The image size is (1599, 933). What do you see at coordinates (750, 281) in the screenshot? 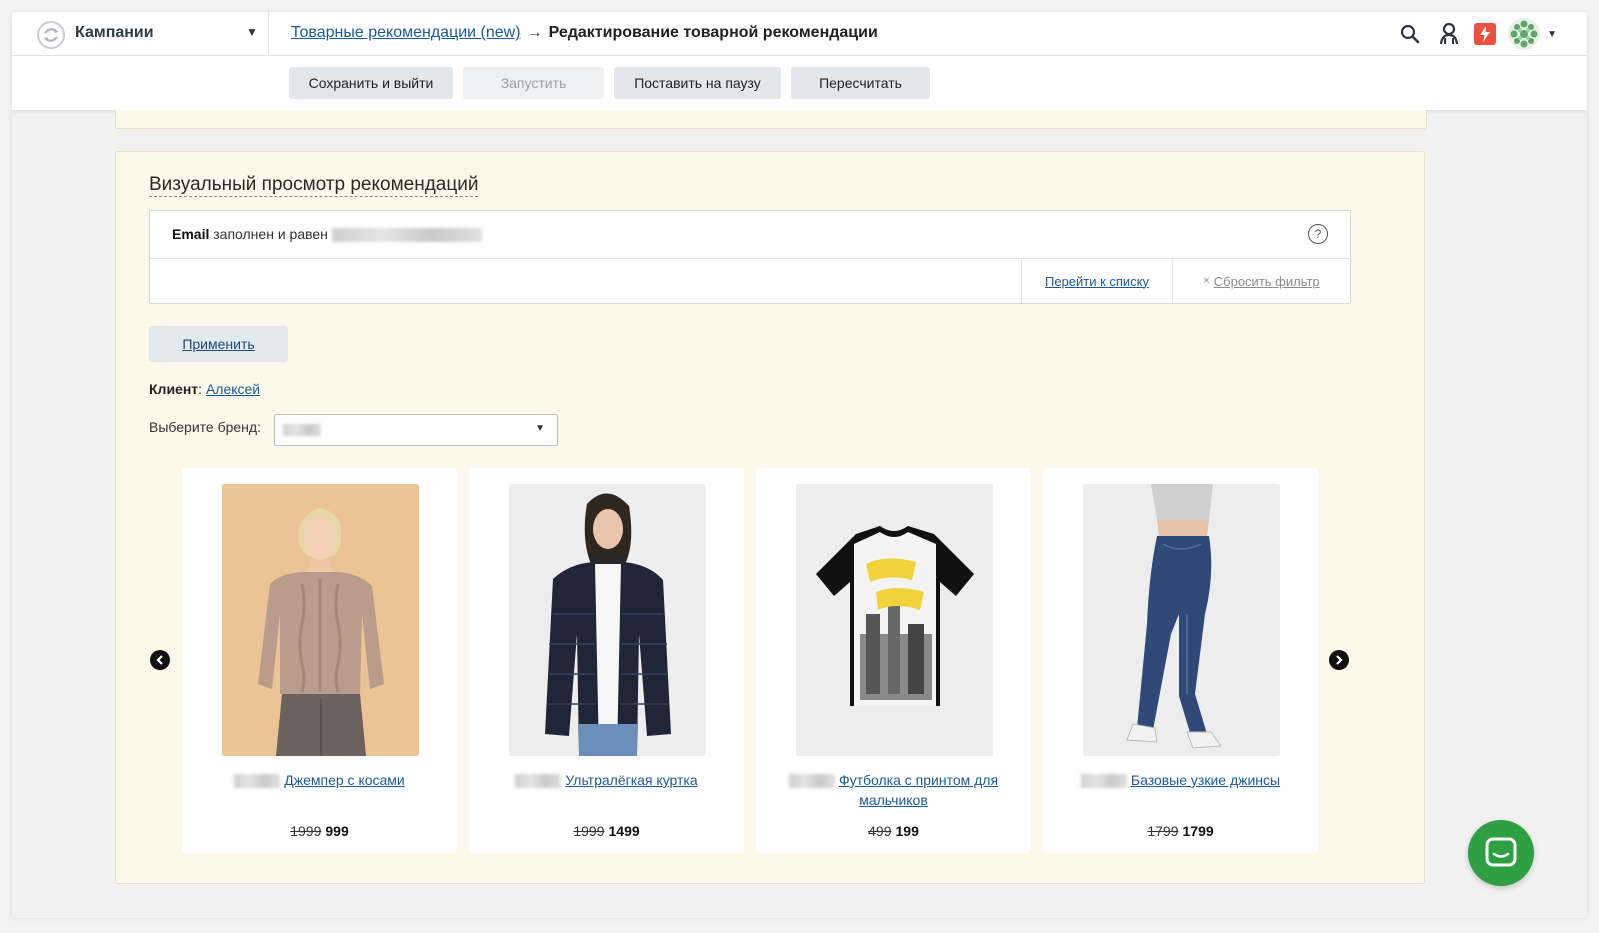
I see `filter-actions-row: Перейти к списку × Сбросить фильтр` at bounding box center [750, 281].